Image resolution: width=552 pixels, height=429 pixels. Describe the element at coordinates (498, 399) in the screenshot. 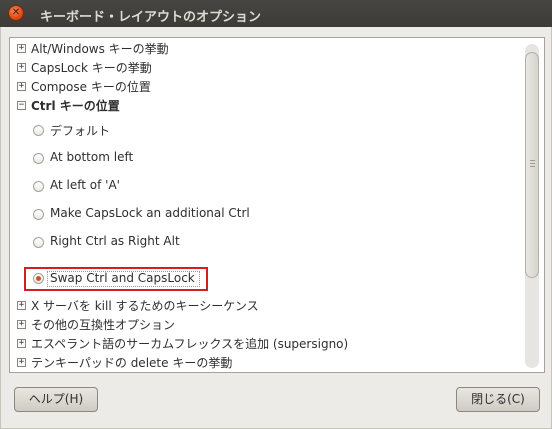

I see `close-button: 閉じる(C)` at that location.